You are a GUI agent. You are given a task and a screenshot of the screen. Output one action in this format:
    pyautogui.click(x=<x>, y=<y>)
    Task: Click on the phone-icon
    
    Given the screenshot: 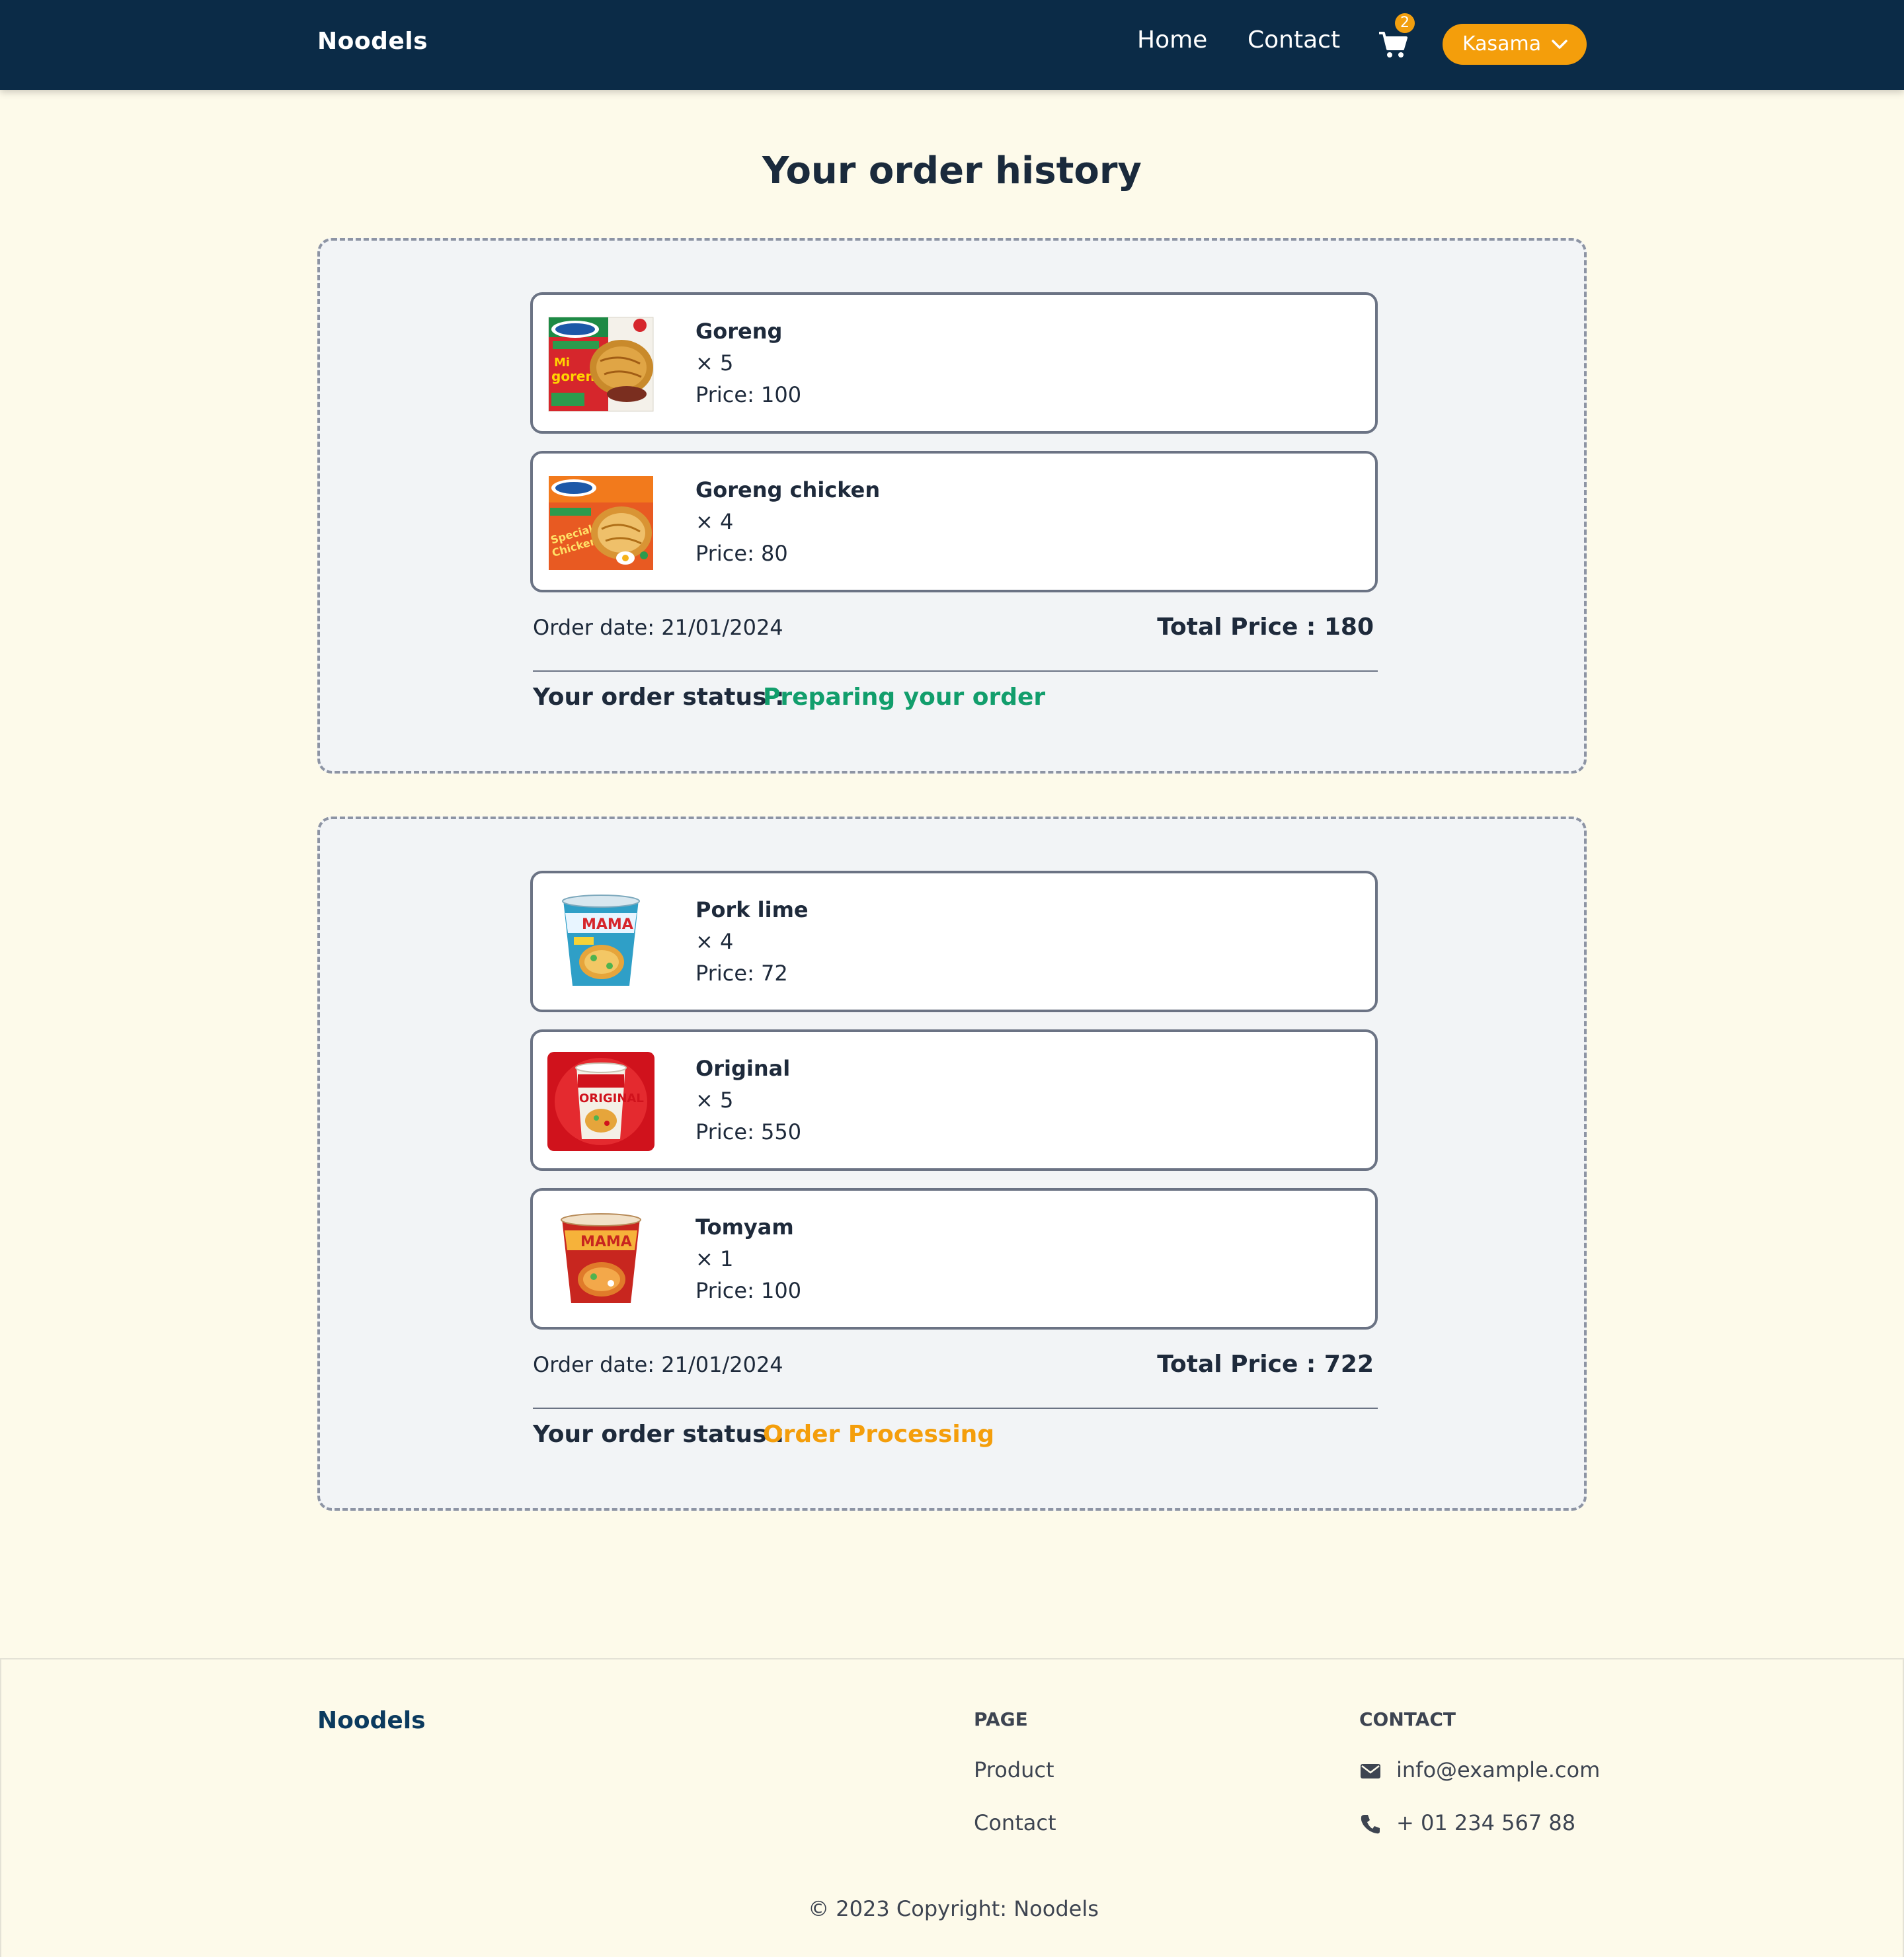 What is the action you would take?
    pyautogui.click(x=1370, y=1824)
    